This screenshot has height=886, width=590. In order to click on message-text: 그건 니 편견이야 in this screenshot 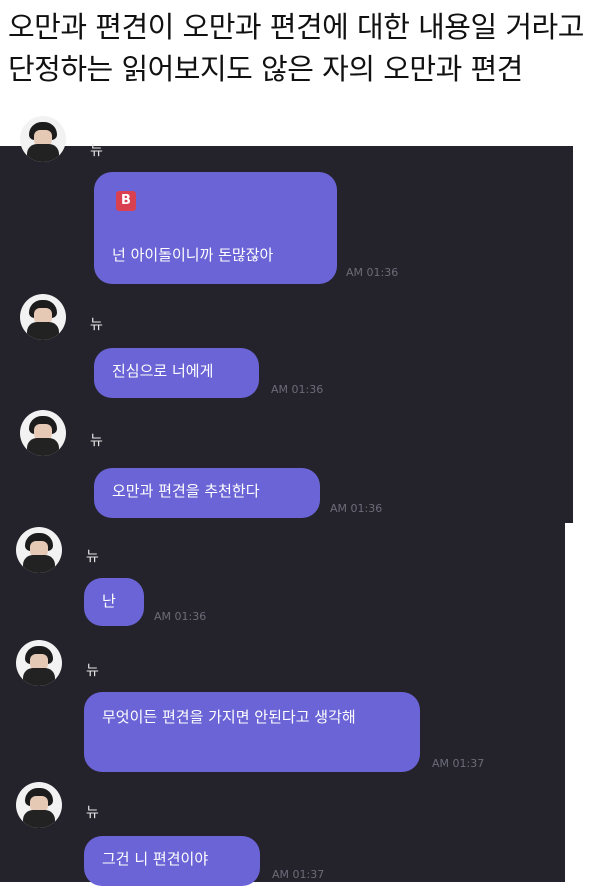, I will do `click(155, 859)`.